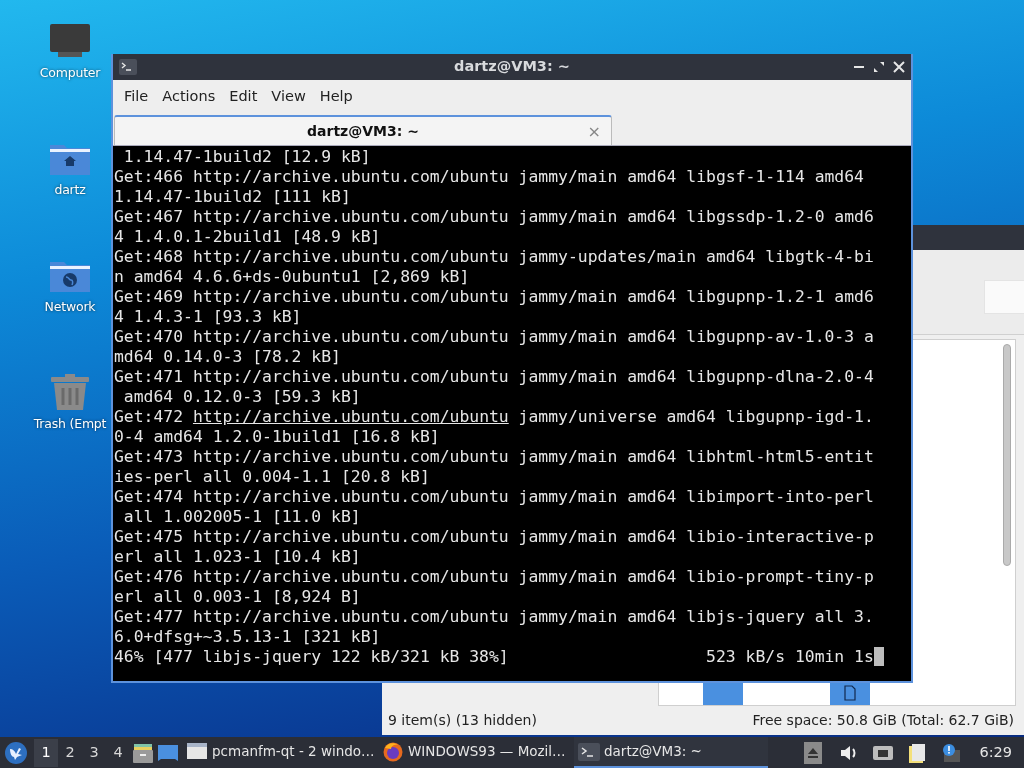 The width and height of the screenshot is (1024, 768). What do you see at coordinates (227, 357) in the screenshot?
I see `terminal-line: md64 0.14.0-3 [78.2 kB]` at bounding box center [227, 357].